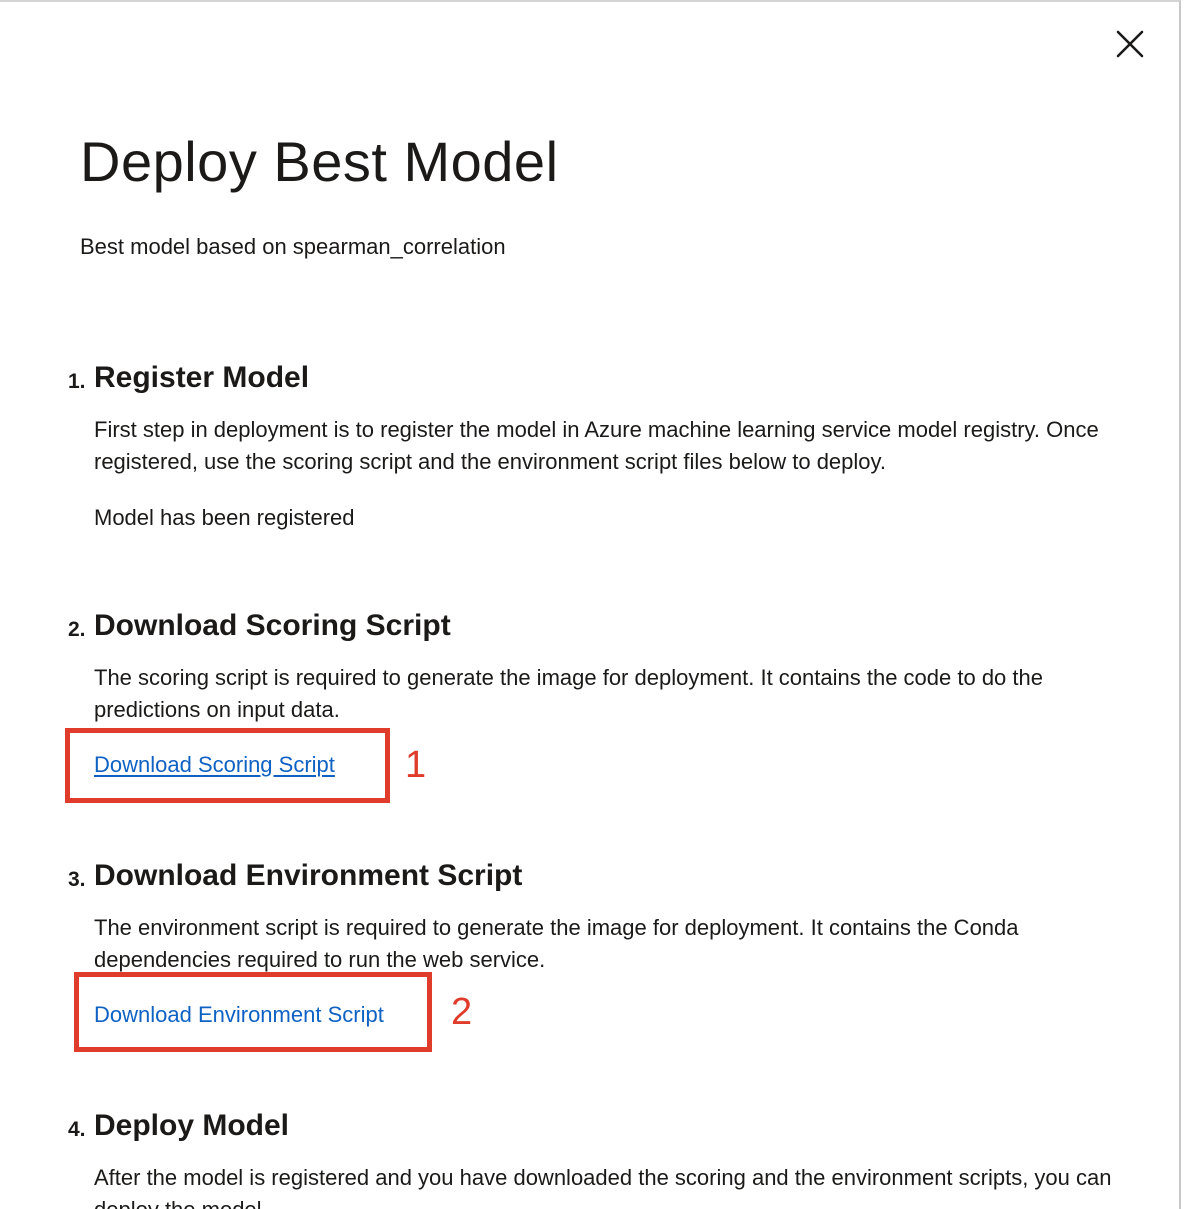 Image resolution: width=1188 pixels, height=1209 pixels. What do you see at coordinates (293, 246) in the screenshot?
I see `dialog-subtitle: Best model based on spearman_correlation` at bounding box center [293, 246].